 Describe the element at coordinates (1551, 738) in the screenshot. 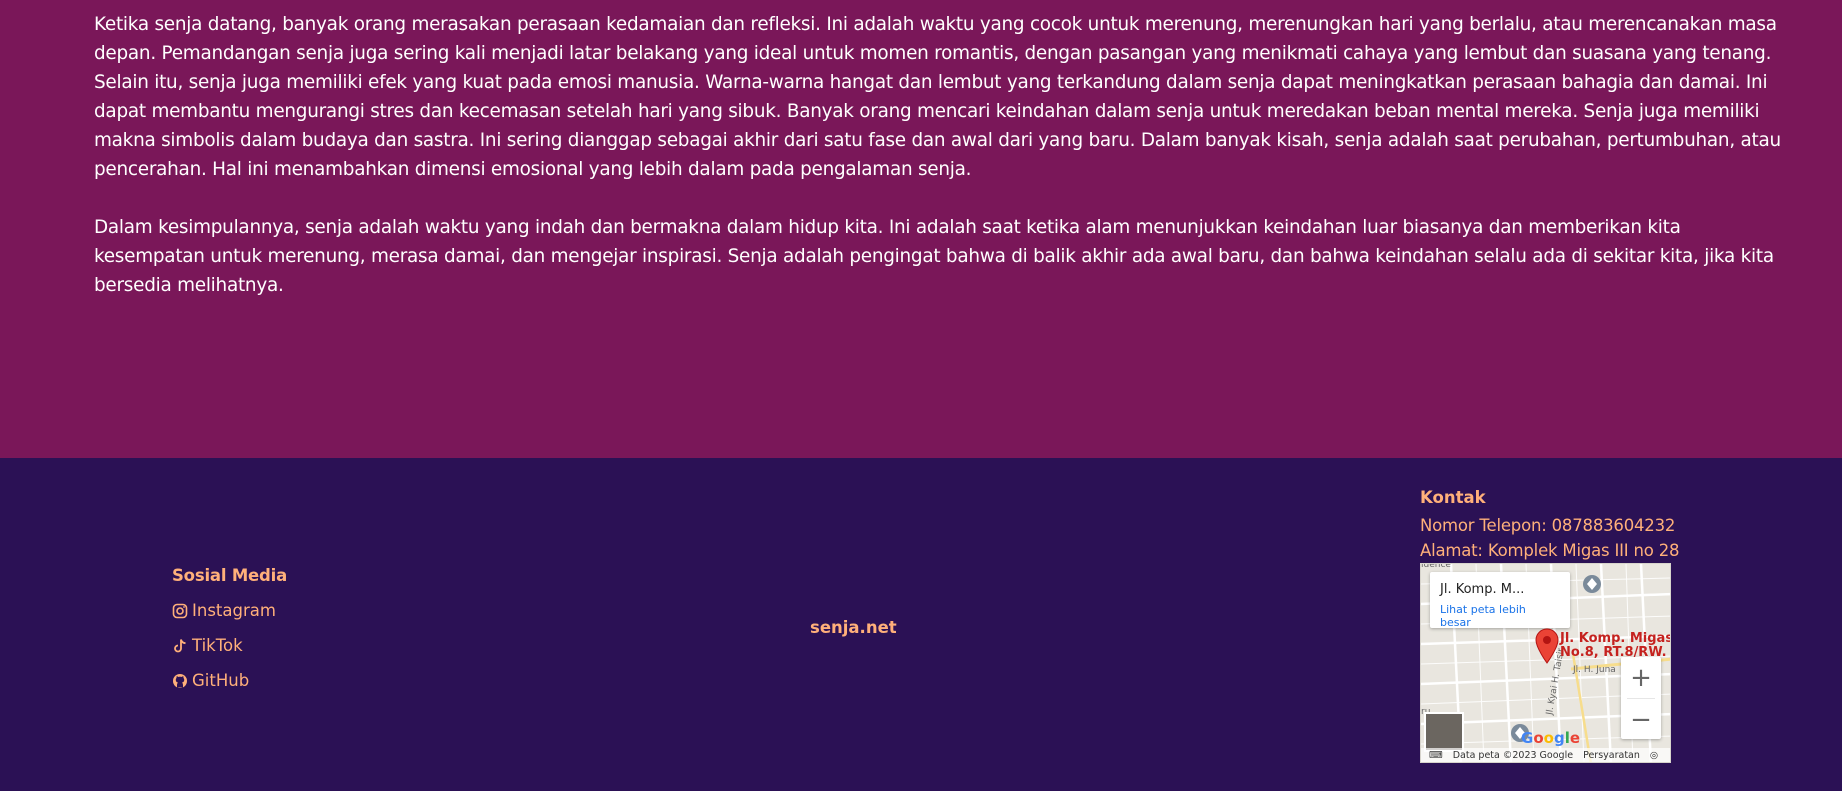

I see `google-logo: Google` at that location.